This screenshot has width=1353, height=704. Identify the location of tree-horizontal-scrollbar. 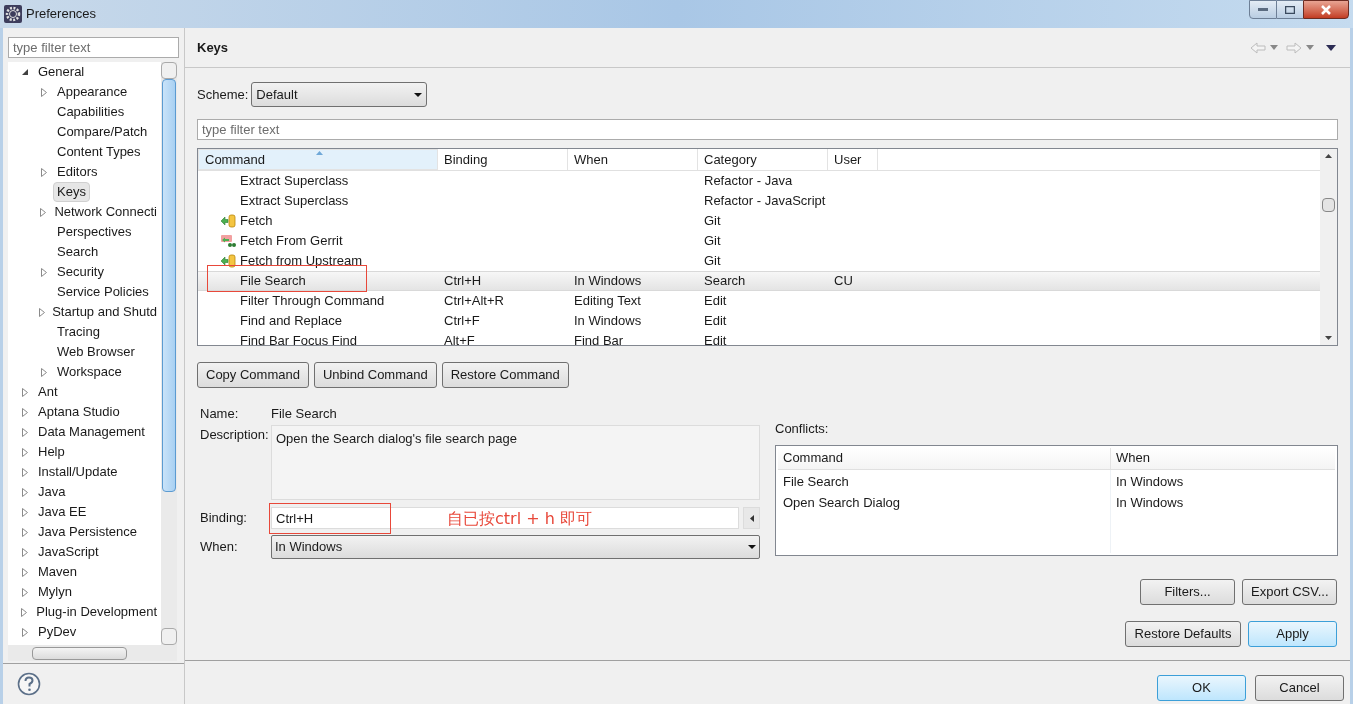
(92, 653).